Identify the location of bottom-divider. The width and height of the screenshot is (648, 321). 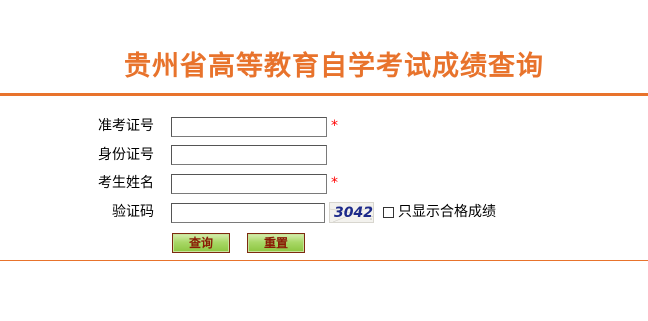
(324, 260).